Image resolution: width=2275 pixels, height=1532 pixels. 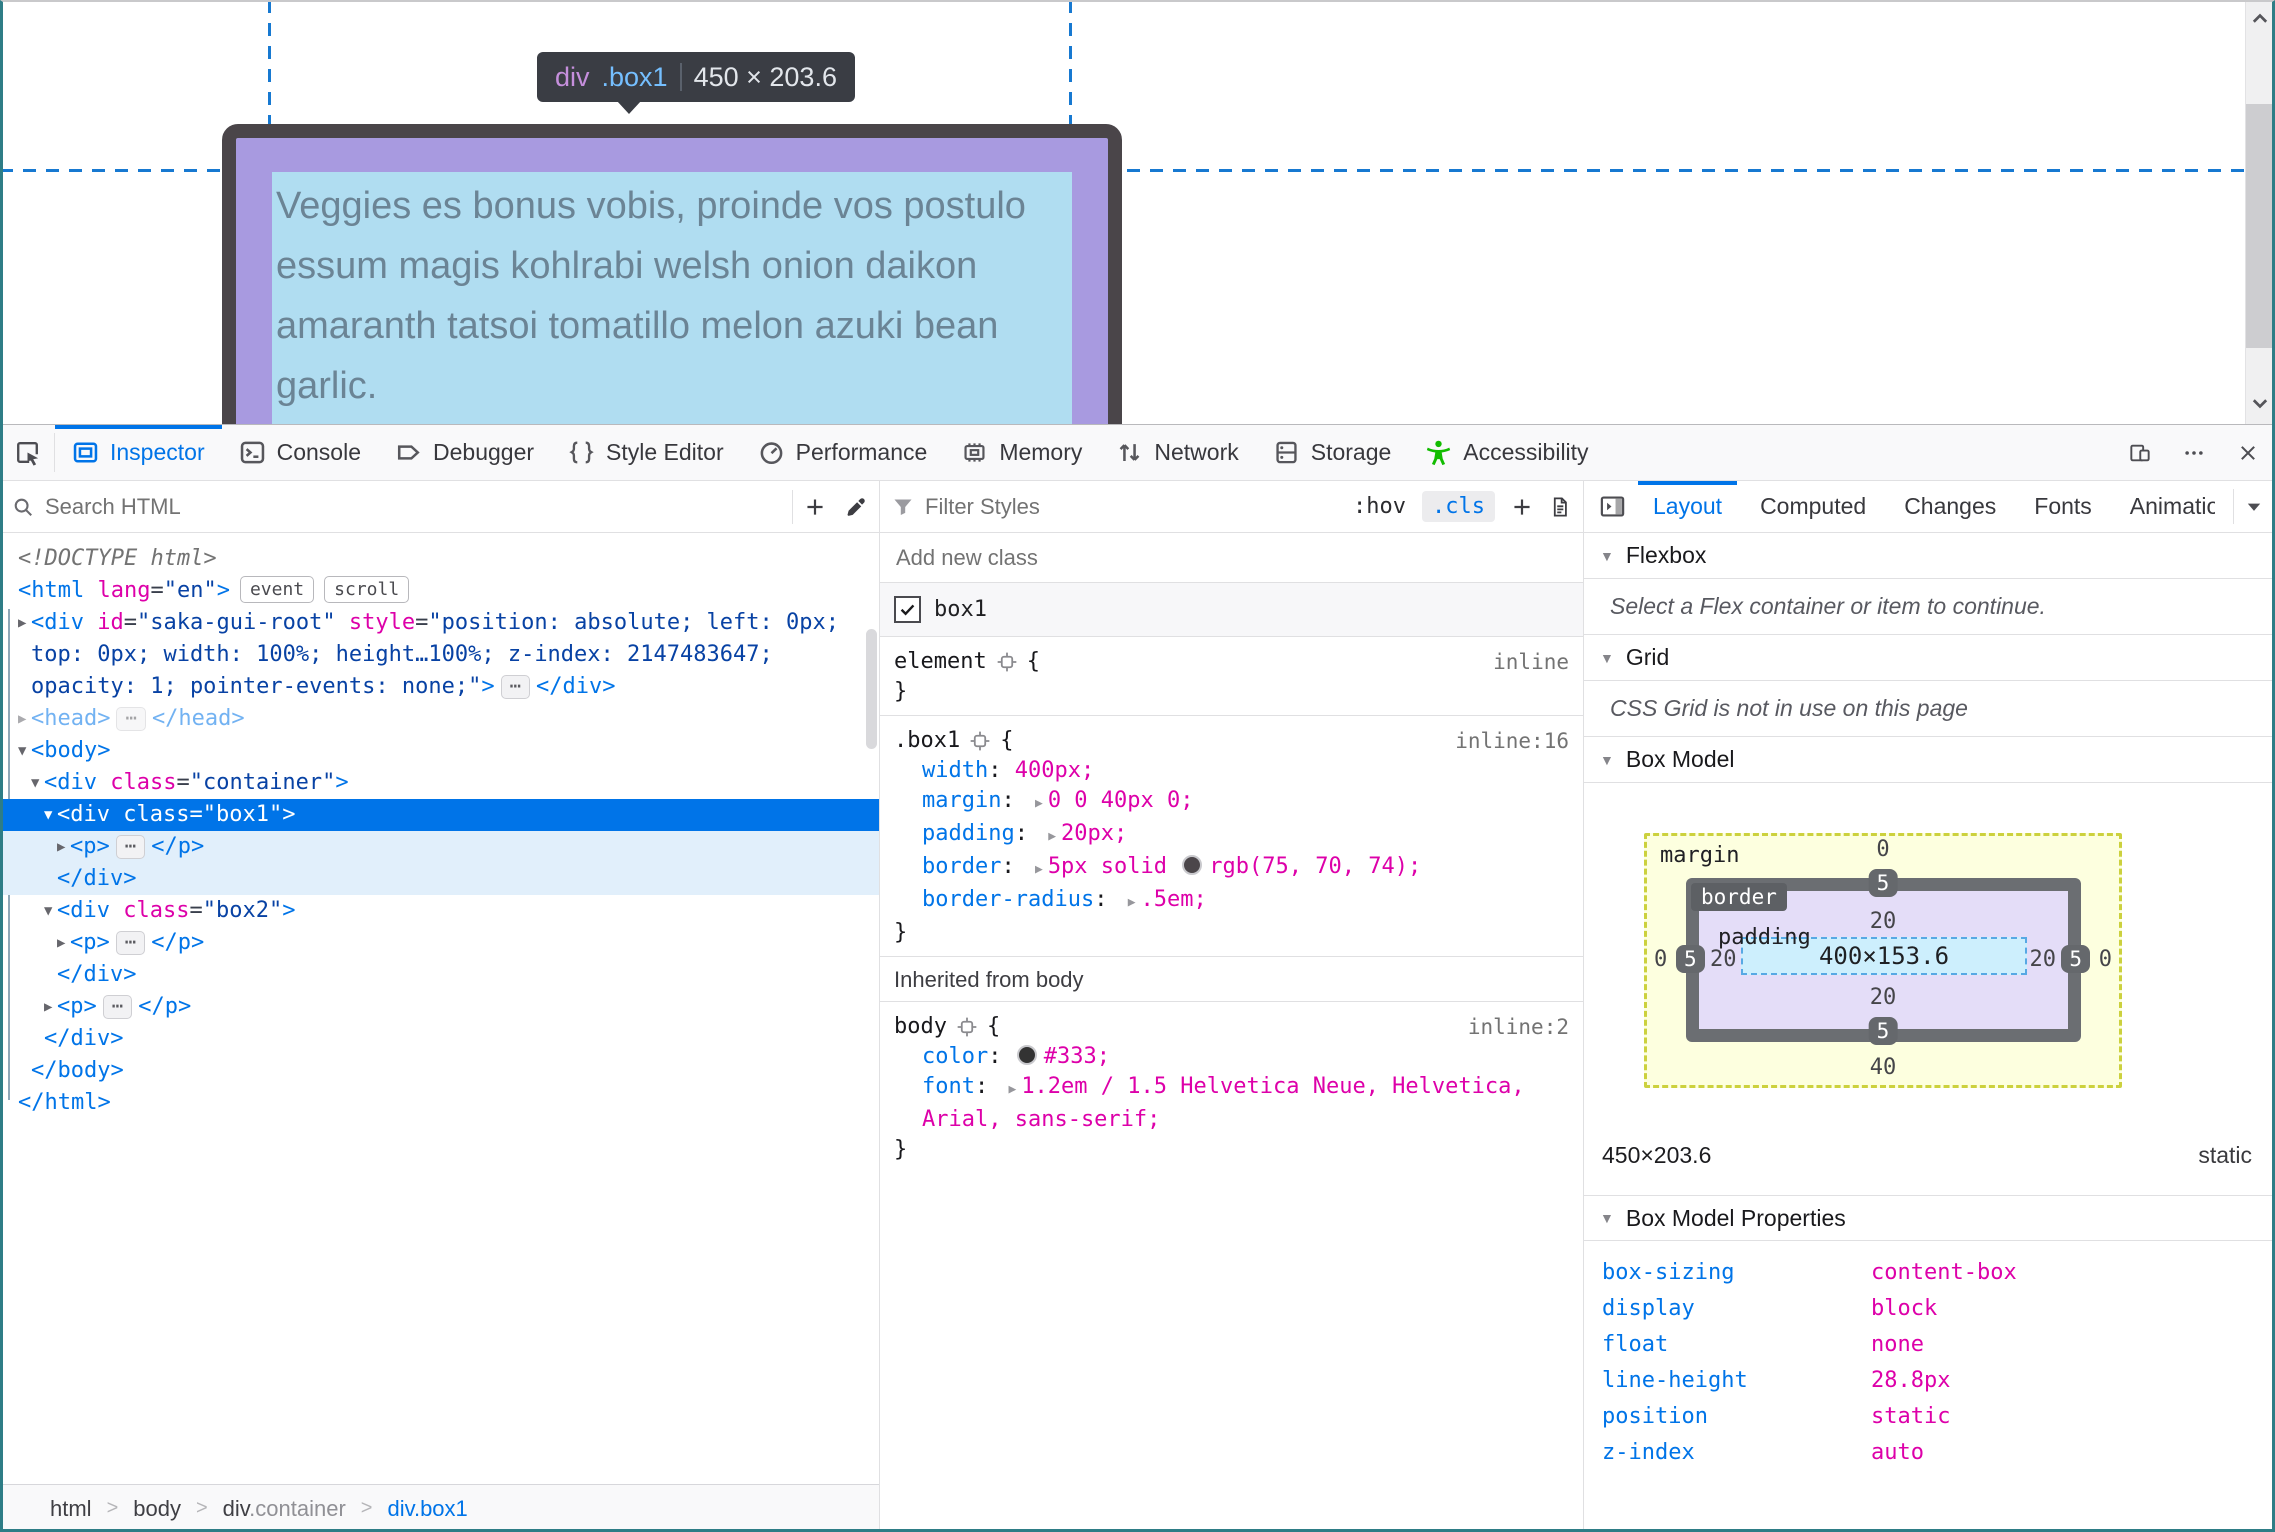 I want to click on all-tabs-menu-button, so click(x=2254, y=506).